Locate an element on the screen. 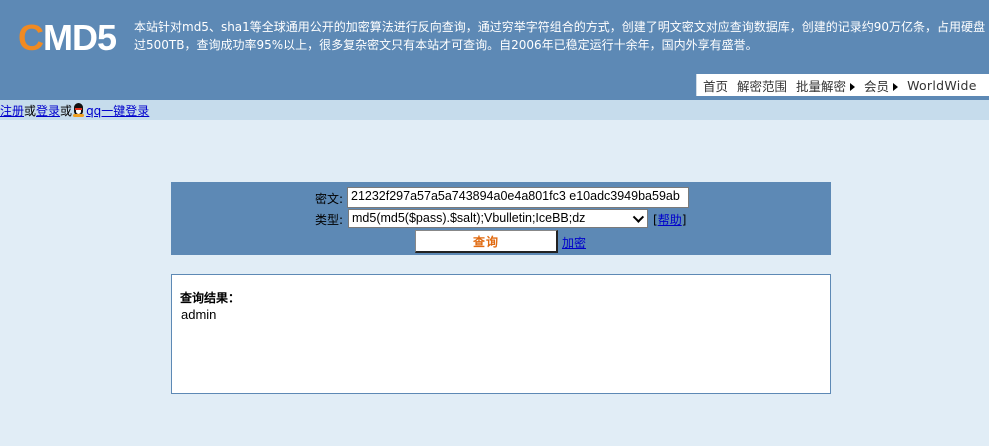 This screenshot has height=446, width=989. chevron-down-icon is located at coordinates (638, 219).